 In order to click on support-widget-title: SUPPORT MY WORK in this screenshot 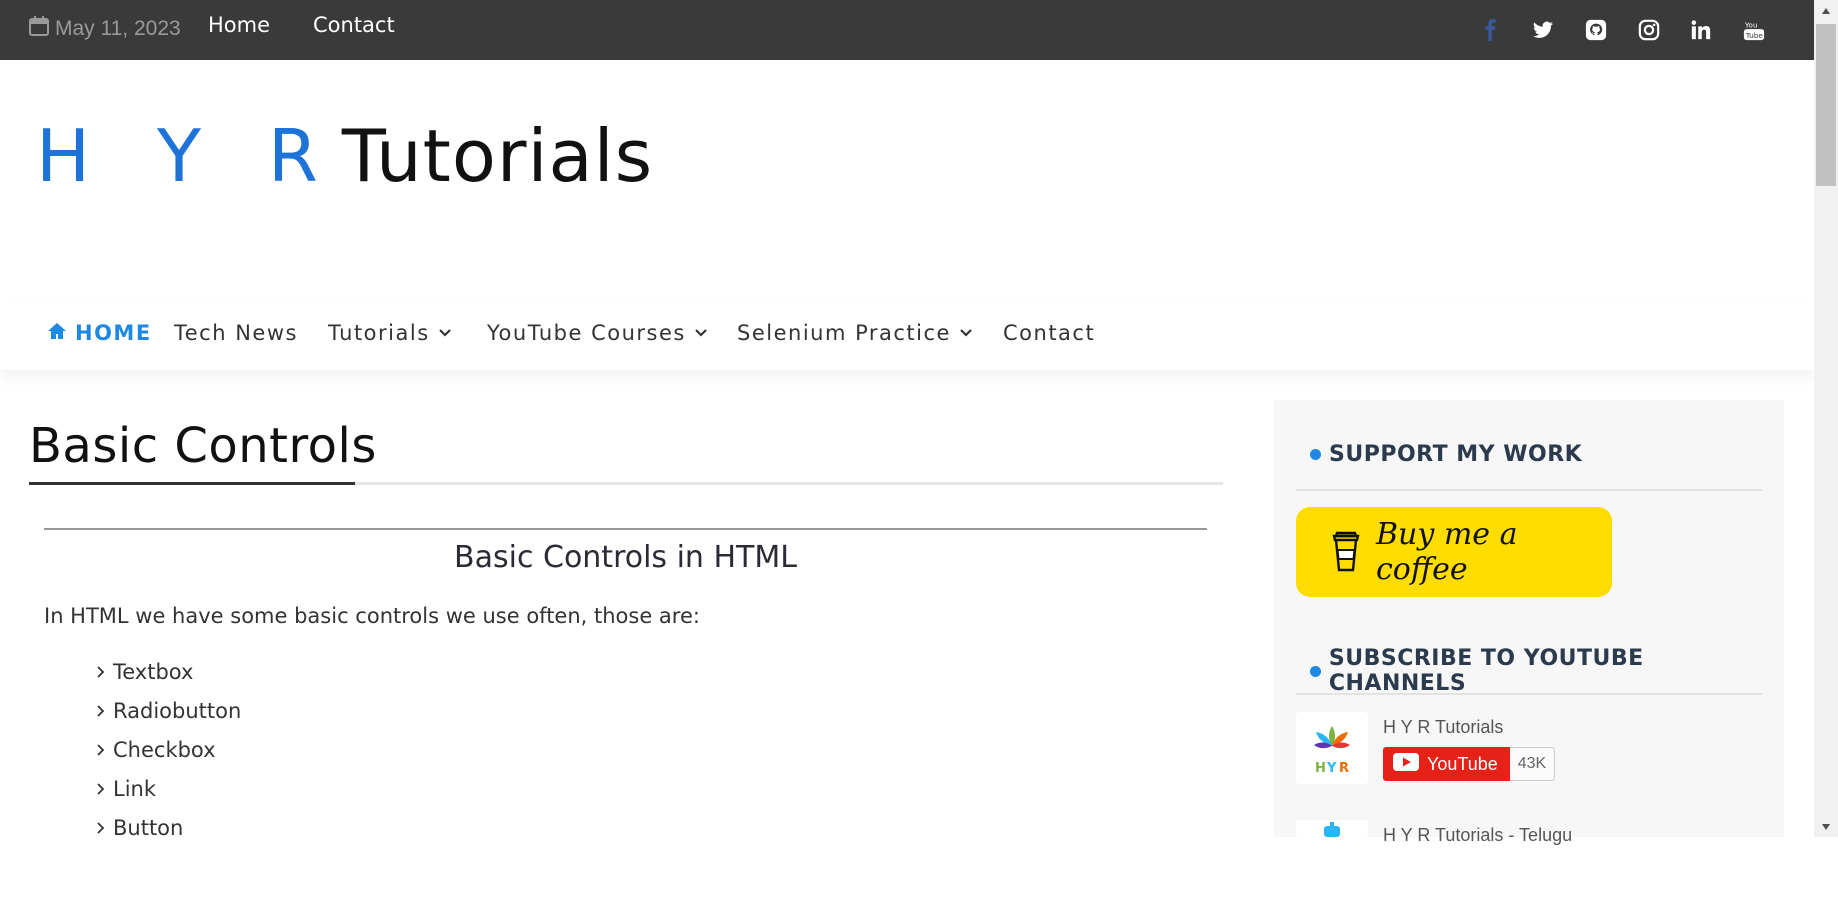, I will do `click(1446, 454)`.